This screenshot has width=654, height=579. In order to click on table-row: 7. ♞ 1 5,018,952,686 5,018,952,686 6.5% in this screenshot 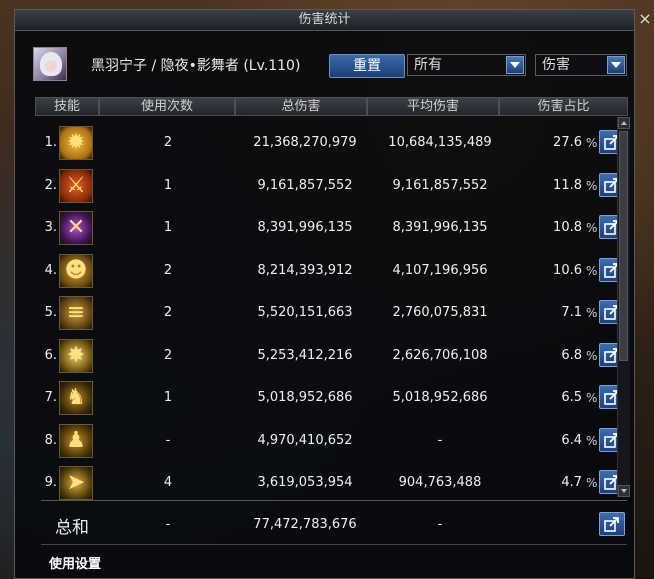, I will do `click(325, 402)`.